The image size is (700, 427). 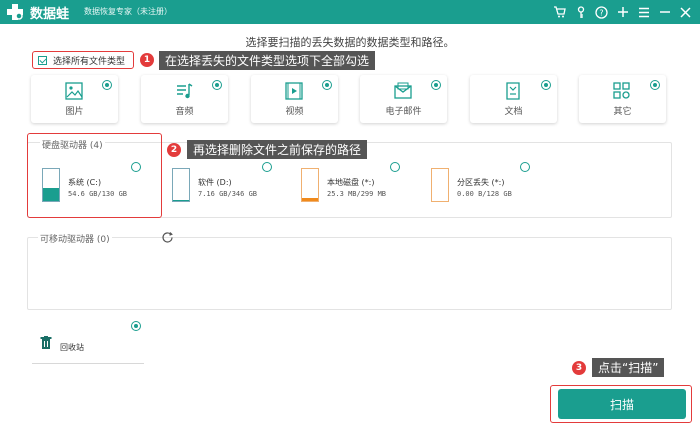 I want to click on drive-local: 本地磁盘 (*:) 25.3 MB/299 MB, so click(x=361, y=186).